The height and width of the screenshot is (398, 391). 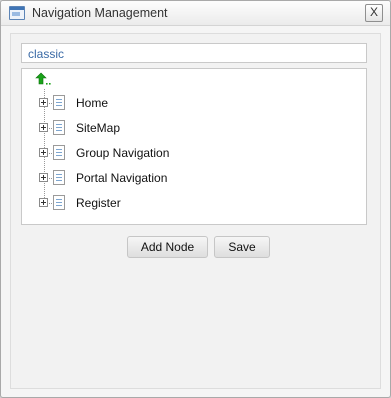 What do you see at coordinates (199, 153) in the screenshot?
I see `tree-node-group-navigation: Group Navigation` at bounding box center [199, 153].